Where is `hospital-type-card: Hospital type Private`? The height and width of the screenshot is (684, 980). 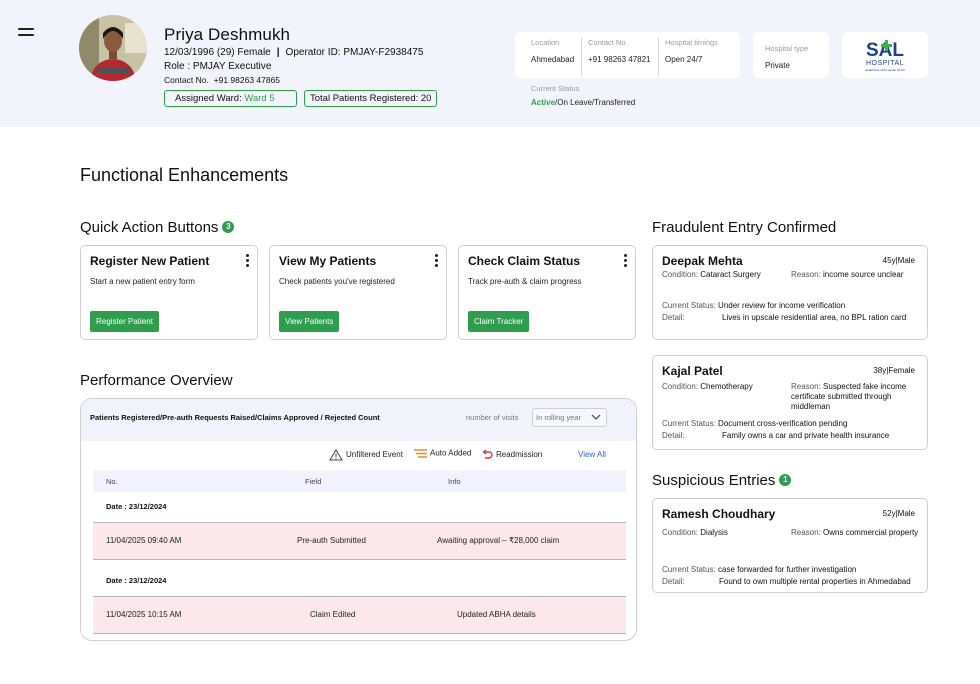 hospital-type-card: Hospital type Private is located at coordinates (791, 55).